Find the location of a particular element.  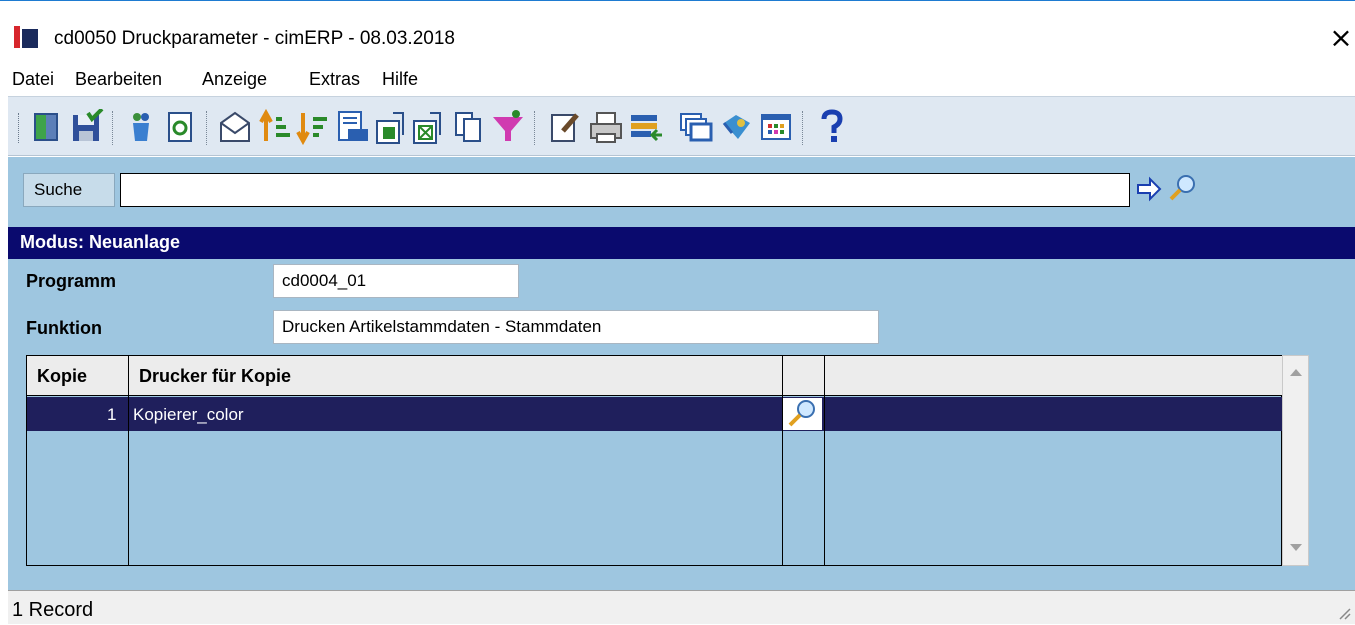

mail-icon is located at coordinates (235, 127).